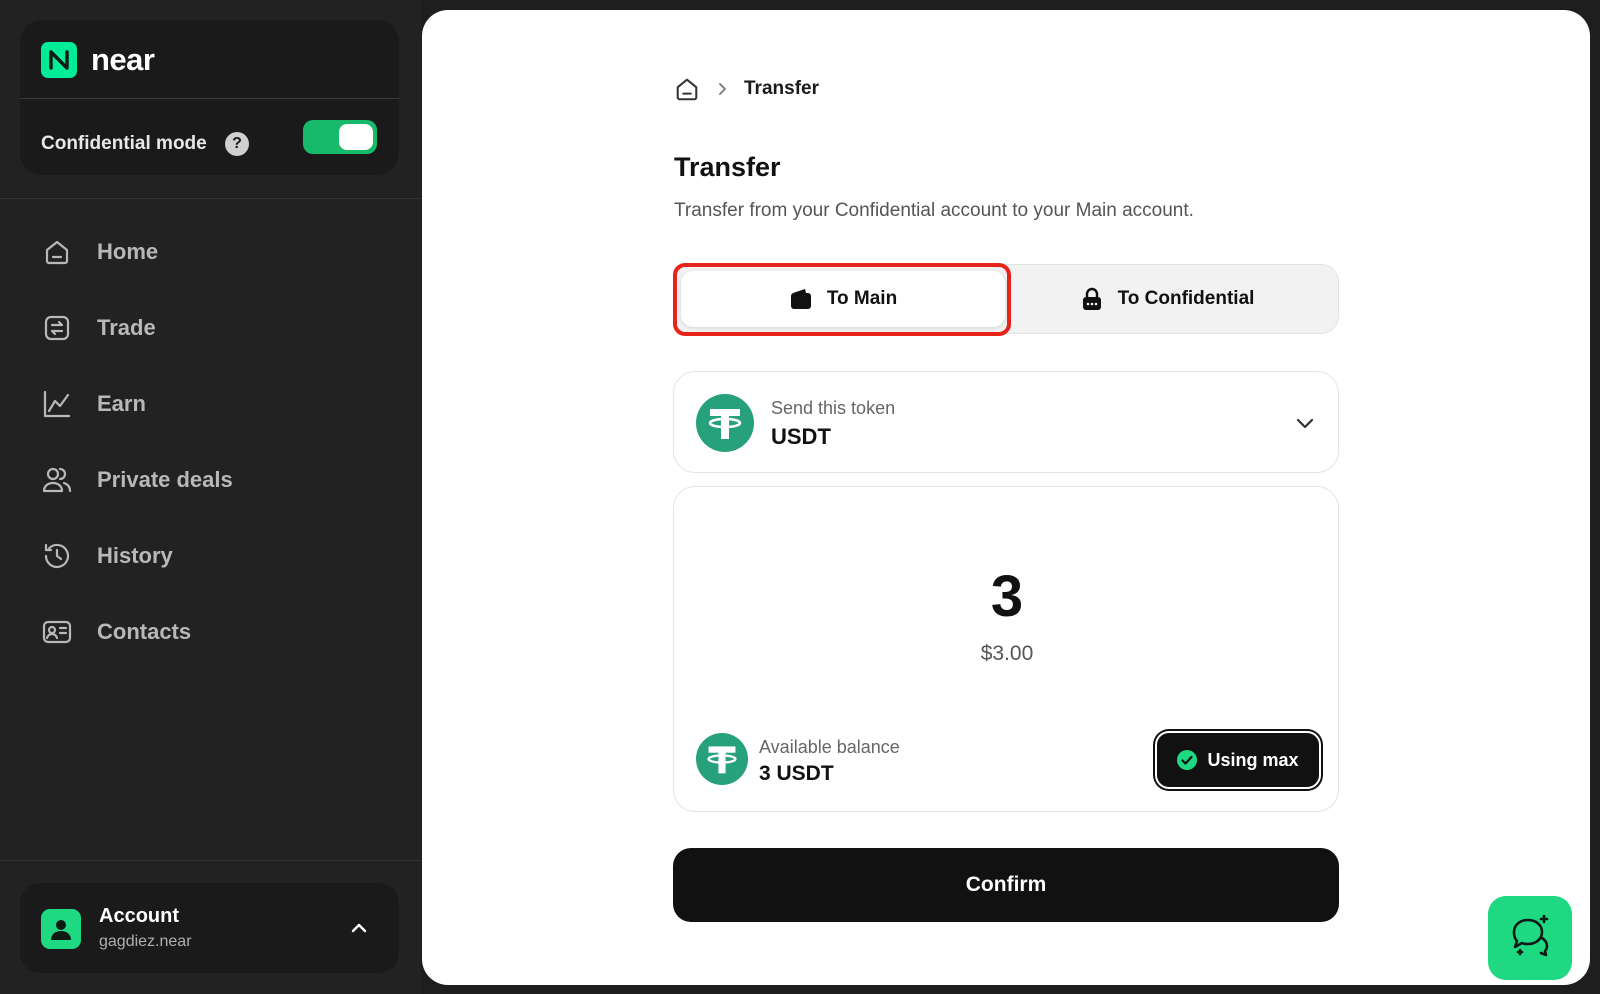 The height and width of the screenshot is (994, 1600). I want to click on confirm-label: Confirm, so click(1006, 884).